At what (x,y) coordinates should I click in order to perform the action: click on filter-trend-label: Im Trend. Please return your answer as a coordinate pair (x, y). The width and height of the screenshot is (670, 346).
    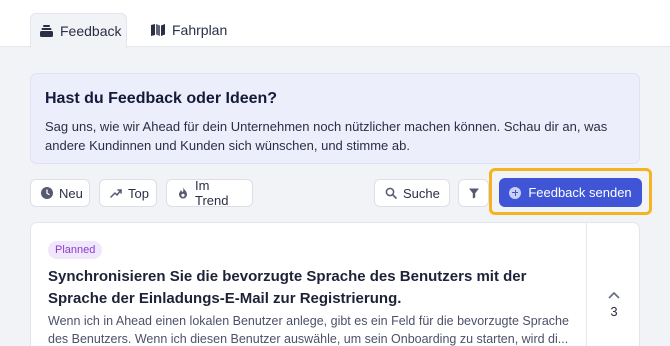
    Looking at the image, I should click on (212, 193).